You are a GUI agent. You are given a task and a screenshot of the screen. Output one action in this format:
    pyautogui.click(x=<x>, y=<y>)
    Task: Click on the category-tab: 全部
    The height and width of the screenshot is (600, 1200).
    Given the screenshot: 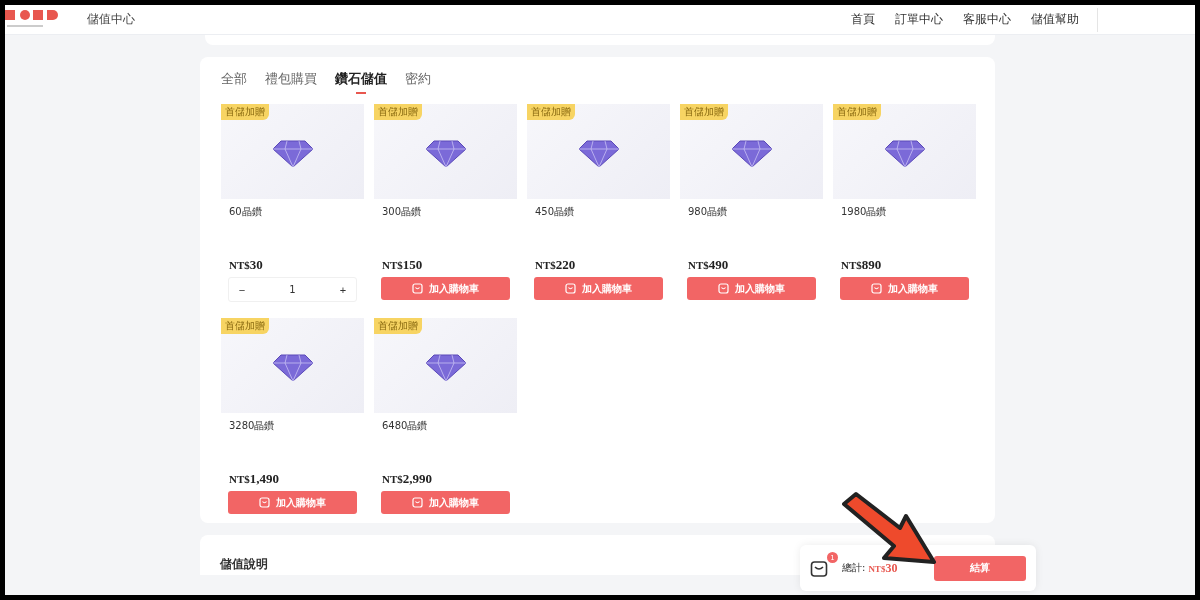 What is the action you would take?
    pyautogui.click(x=234, y=82)
    